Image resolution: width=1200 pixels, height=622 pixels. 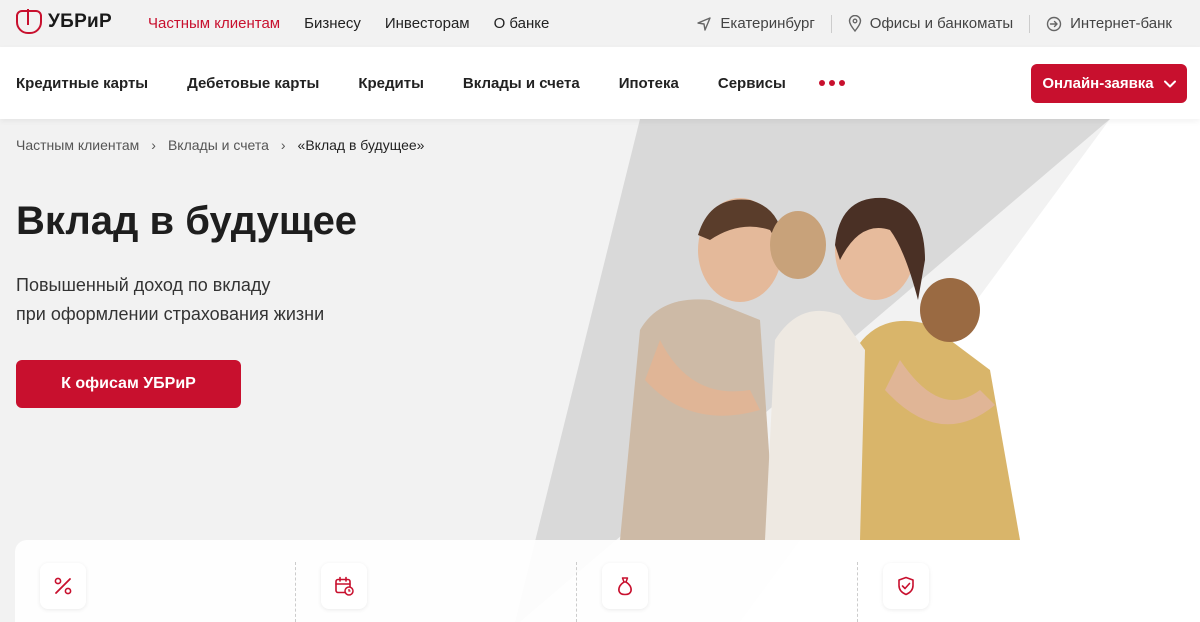 I want to click on calendar-clock-icon, so click(x=344, y=586).